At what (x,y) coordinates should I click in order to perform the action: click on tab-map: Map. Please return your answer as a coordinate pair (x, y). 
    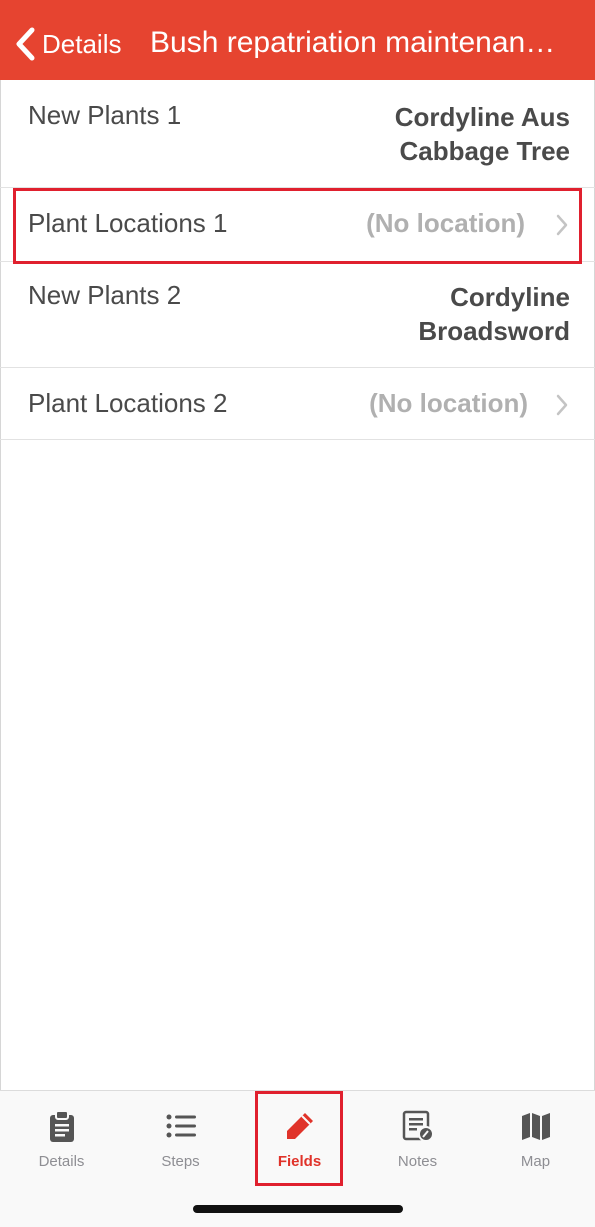
    Looking at the image, I should click on (535, 1141).